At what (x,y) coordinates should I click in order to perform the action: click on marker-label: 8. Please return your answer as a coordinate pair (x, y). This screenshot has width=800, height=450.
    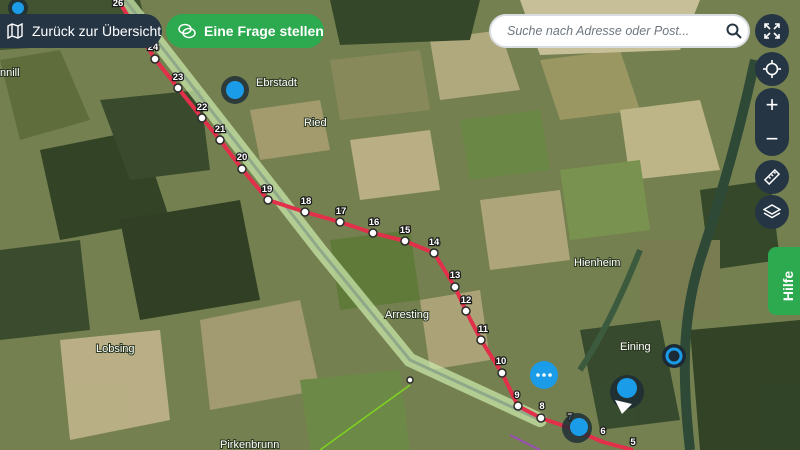
    Looking at the image, I should click on (541, 406).